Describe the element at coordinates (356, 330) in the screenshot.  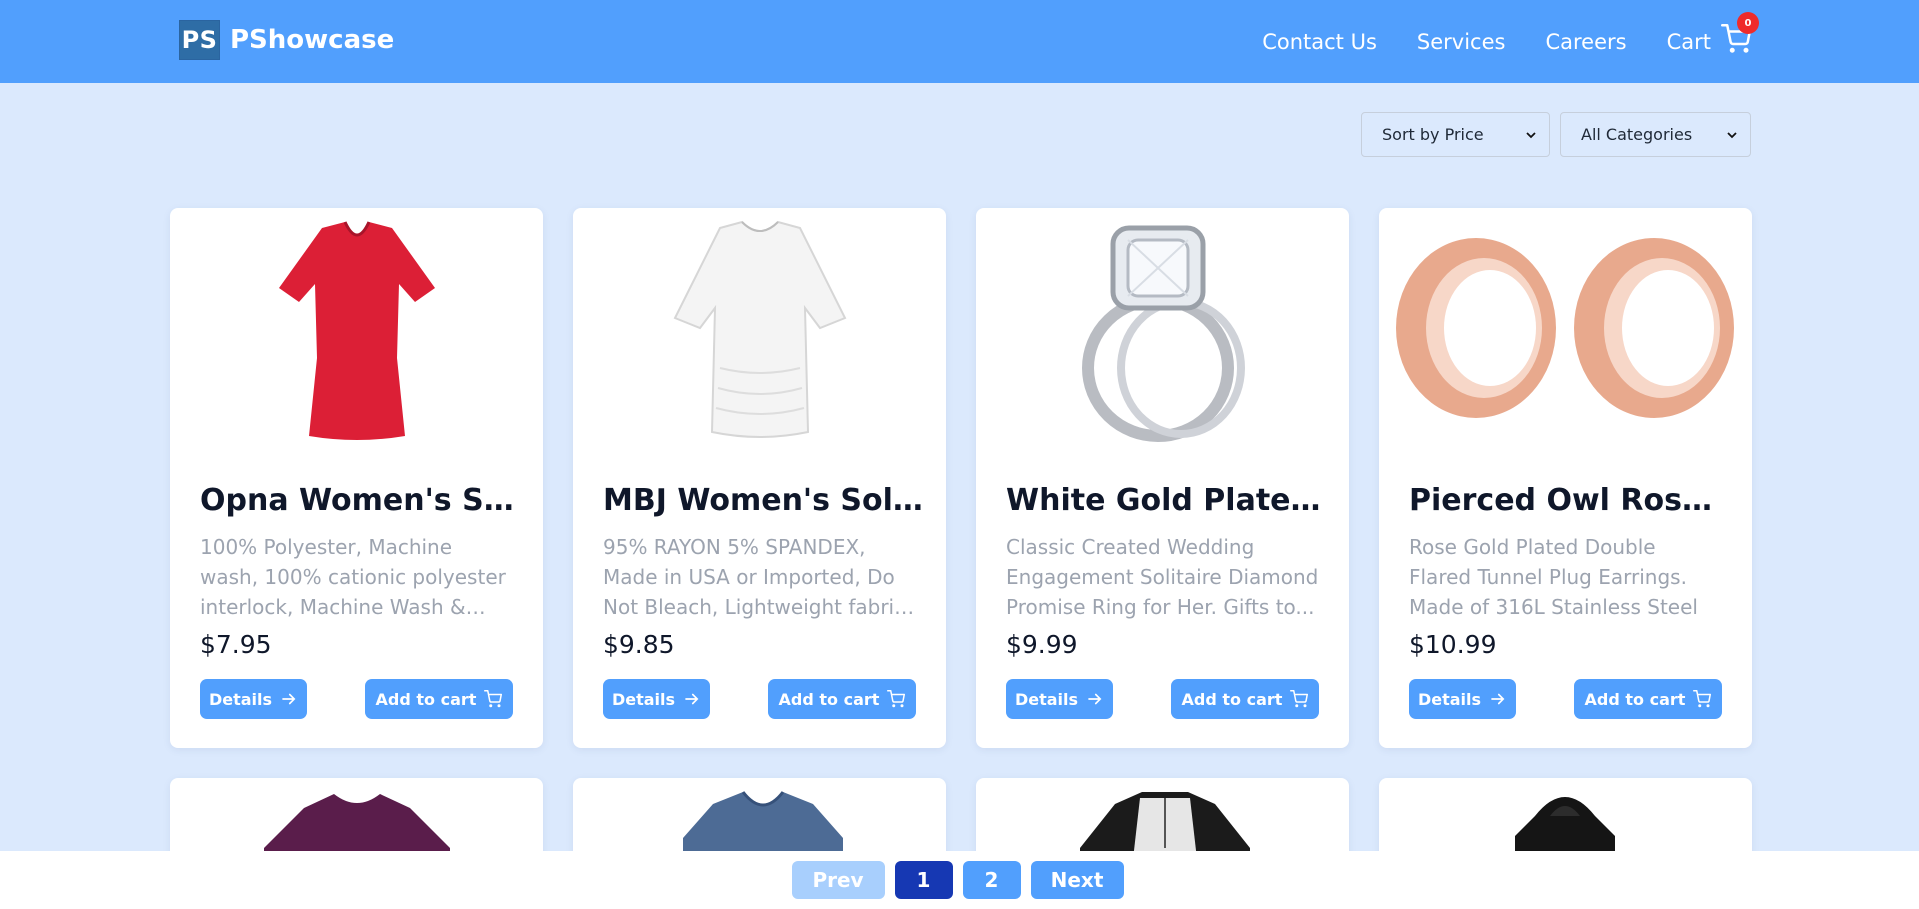
I see `product-image-red-tshirt` at that location.